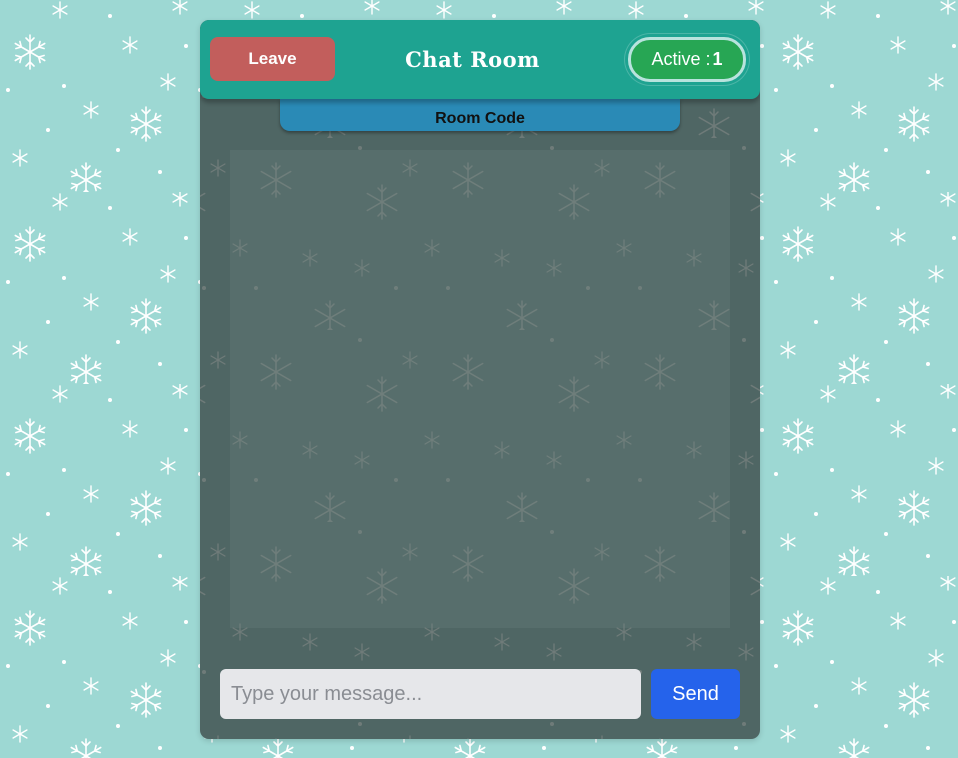 This screenshot has height=758, width=958. I want to click on message-composer: Send, so click(480, 694).